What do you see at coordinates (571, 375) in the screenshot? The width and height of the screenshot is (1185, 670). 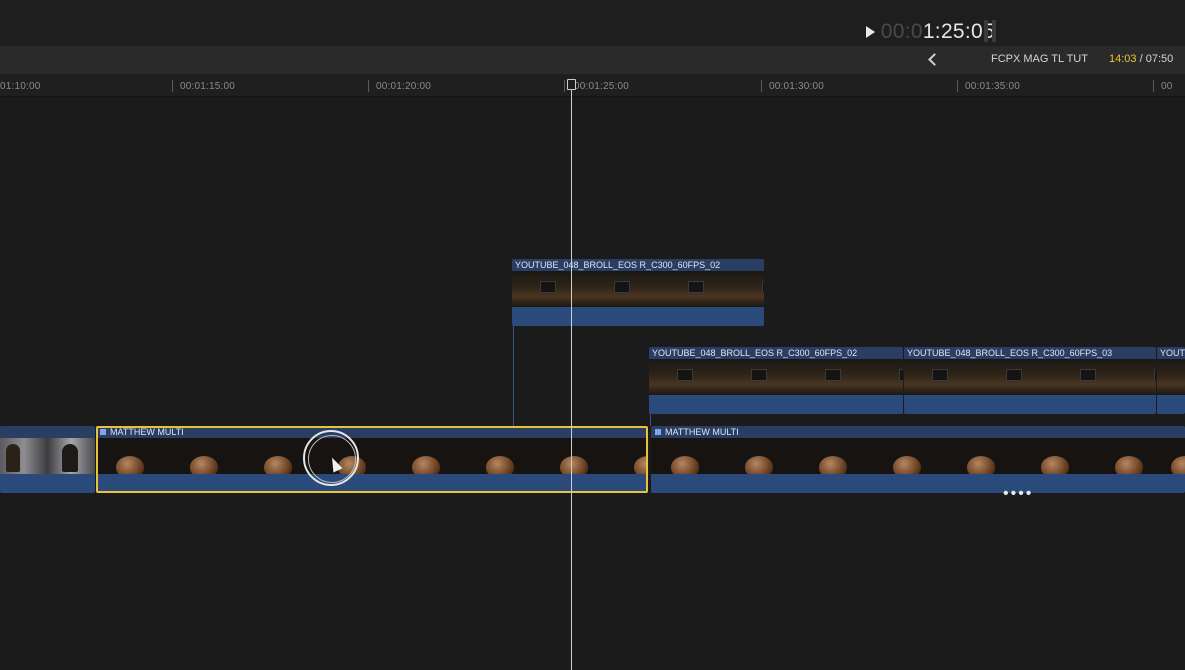 I see `playhead` at bounding box center [571, 375].